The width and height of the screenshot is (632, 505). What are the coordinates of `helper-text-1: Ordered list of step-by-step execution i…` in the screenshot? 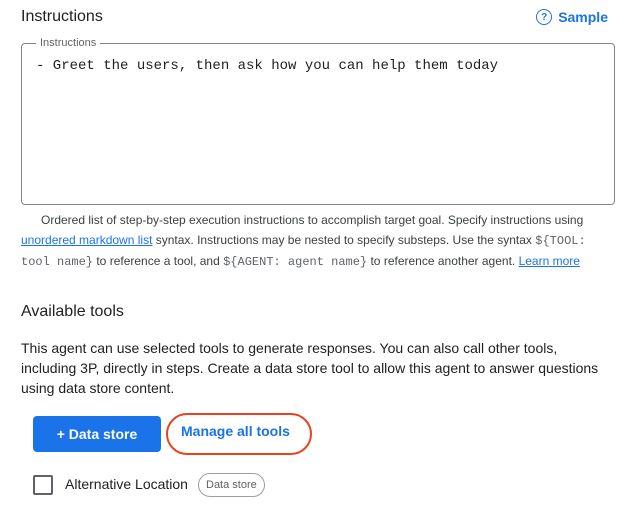 It's located at (312, 220).